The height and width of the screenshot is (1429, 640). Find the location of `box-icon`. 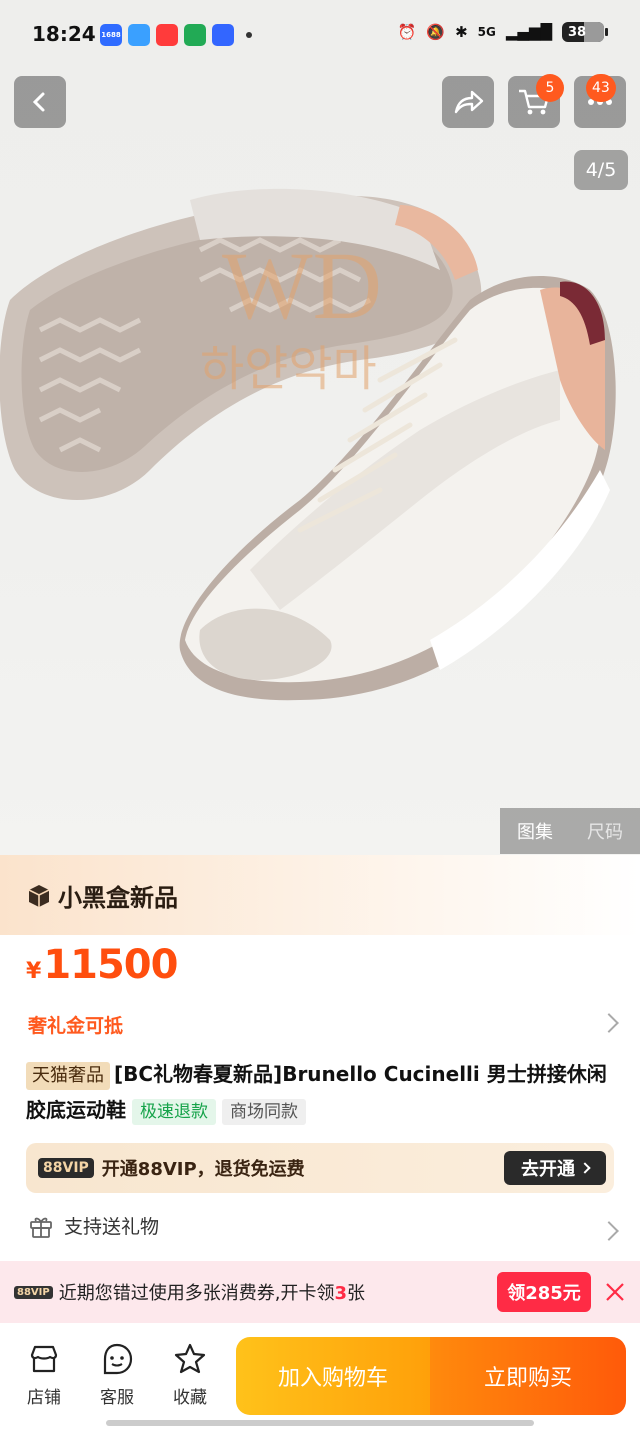

box-icon is located at coordinates (39, 895).